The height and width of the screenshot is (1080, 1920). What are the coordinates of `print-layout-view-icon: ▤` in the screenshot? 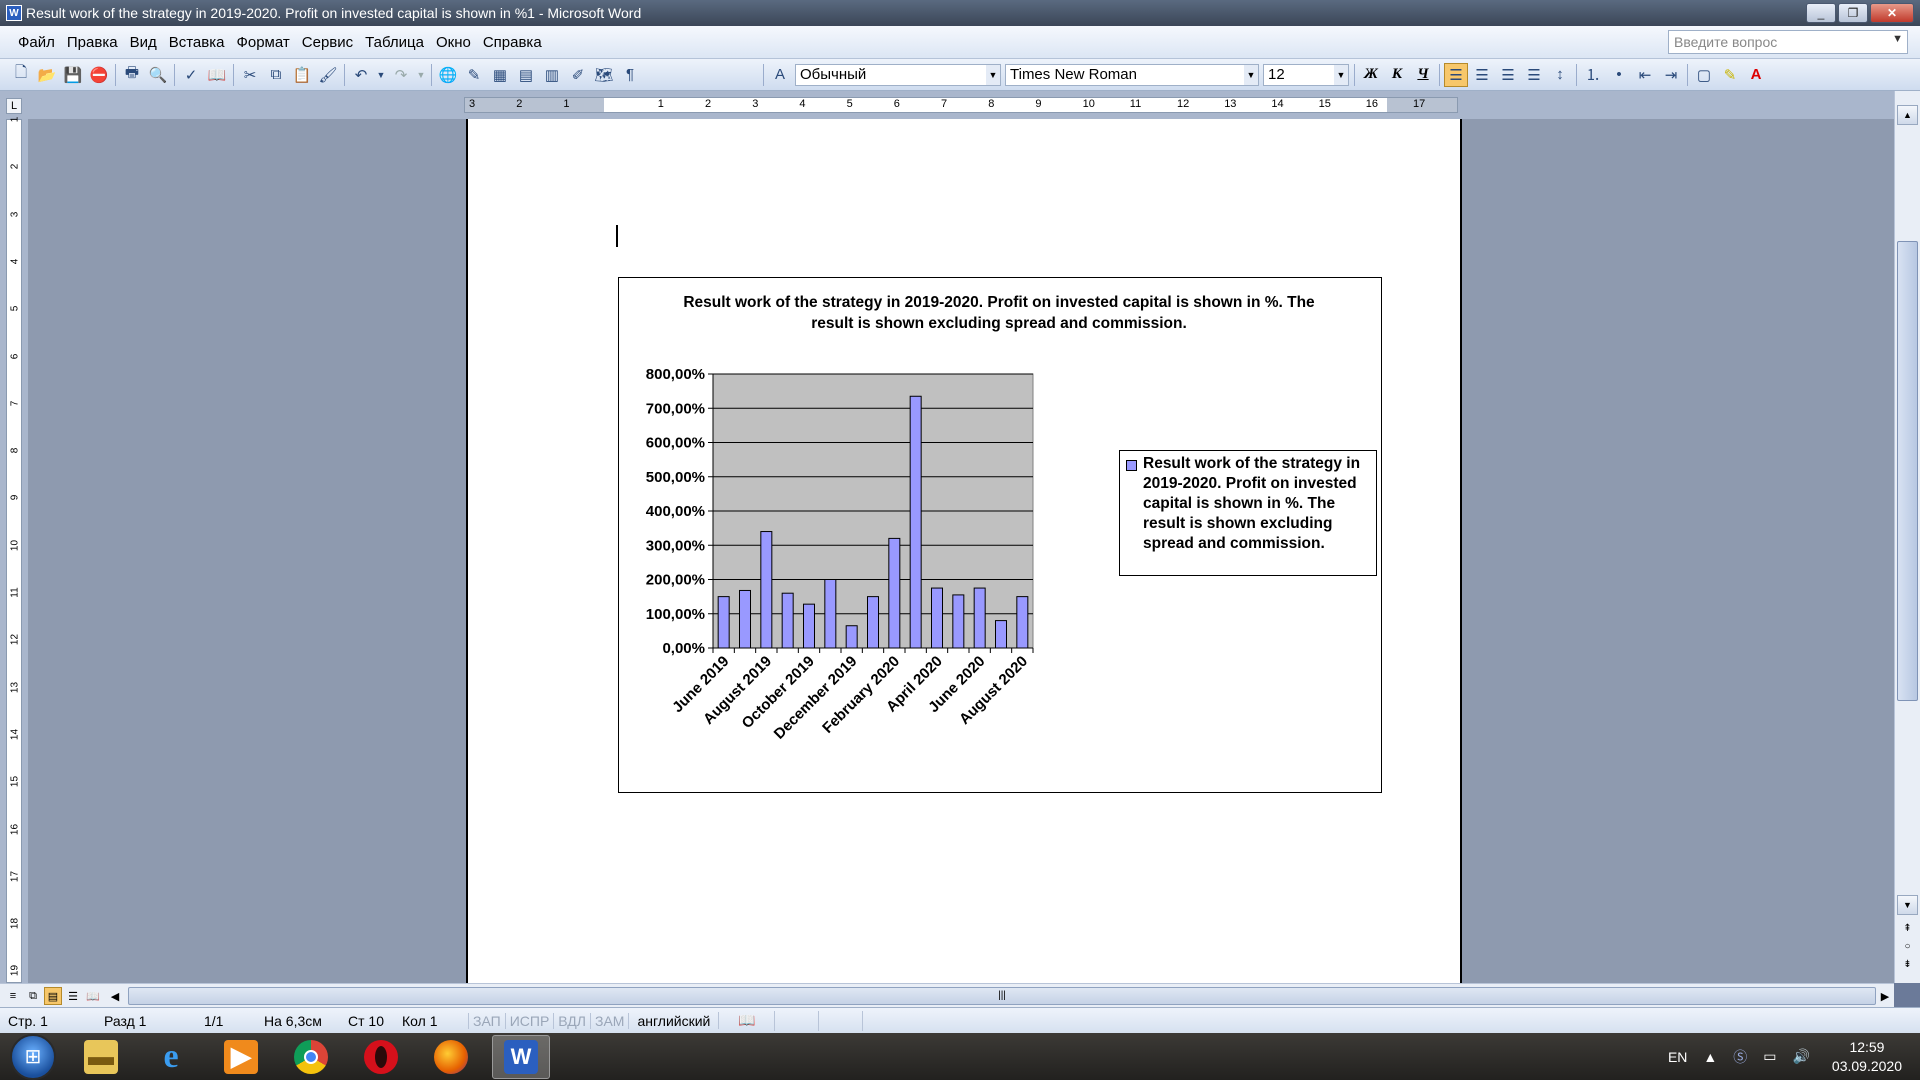 It's located at (53, 996).